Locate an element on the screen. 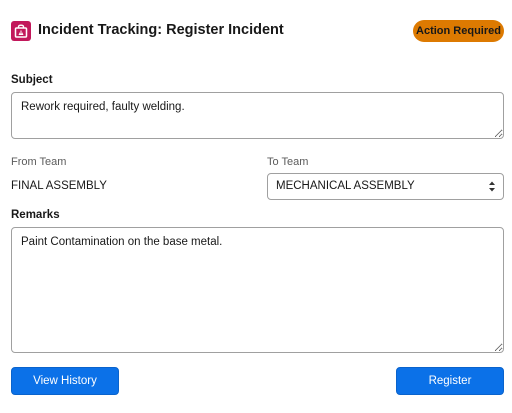 This screenshot has height=413, width=512. page-title: Incident Tracking: Register Incident is located at coordinates (161, 30).